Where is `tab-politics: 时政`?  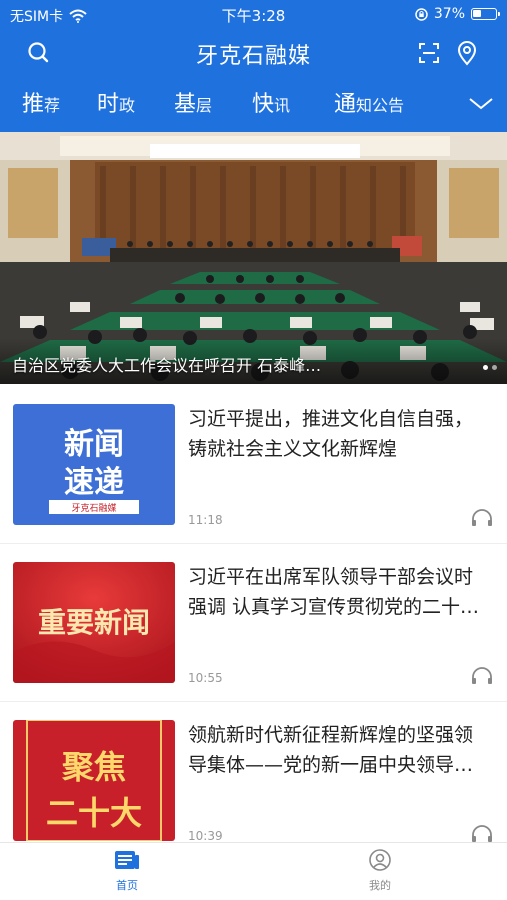 tab-politics: 时政 is located at coordinates (116, 106).